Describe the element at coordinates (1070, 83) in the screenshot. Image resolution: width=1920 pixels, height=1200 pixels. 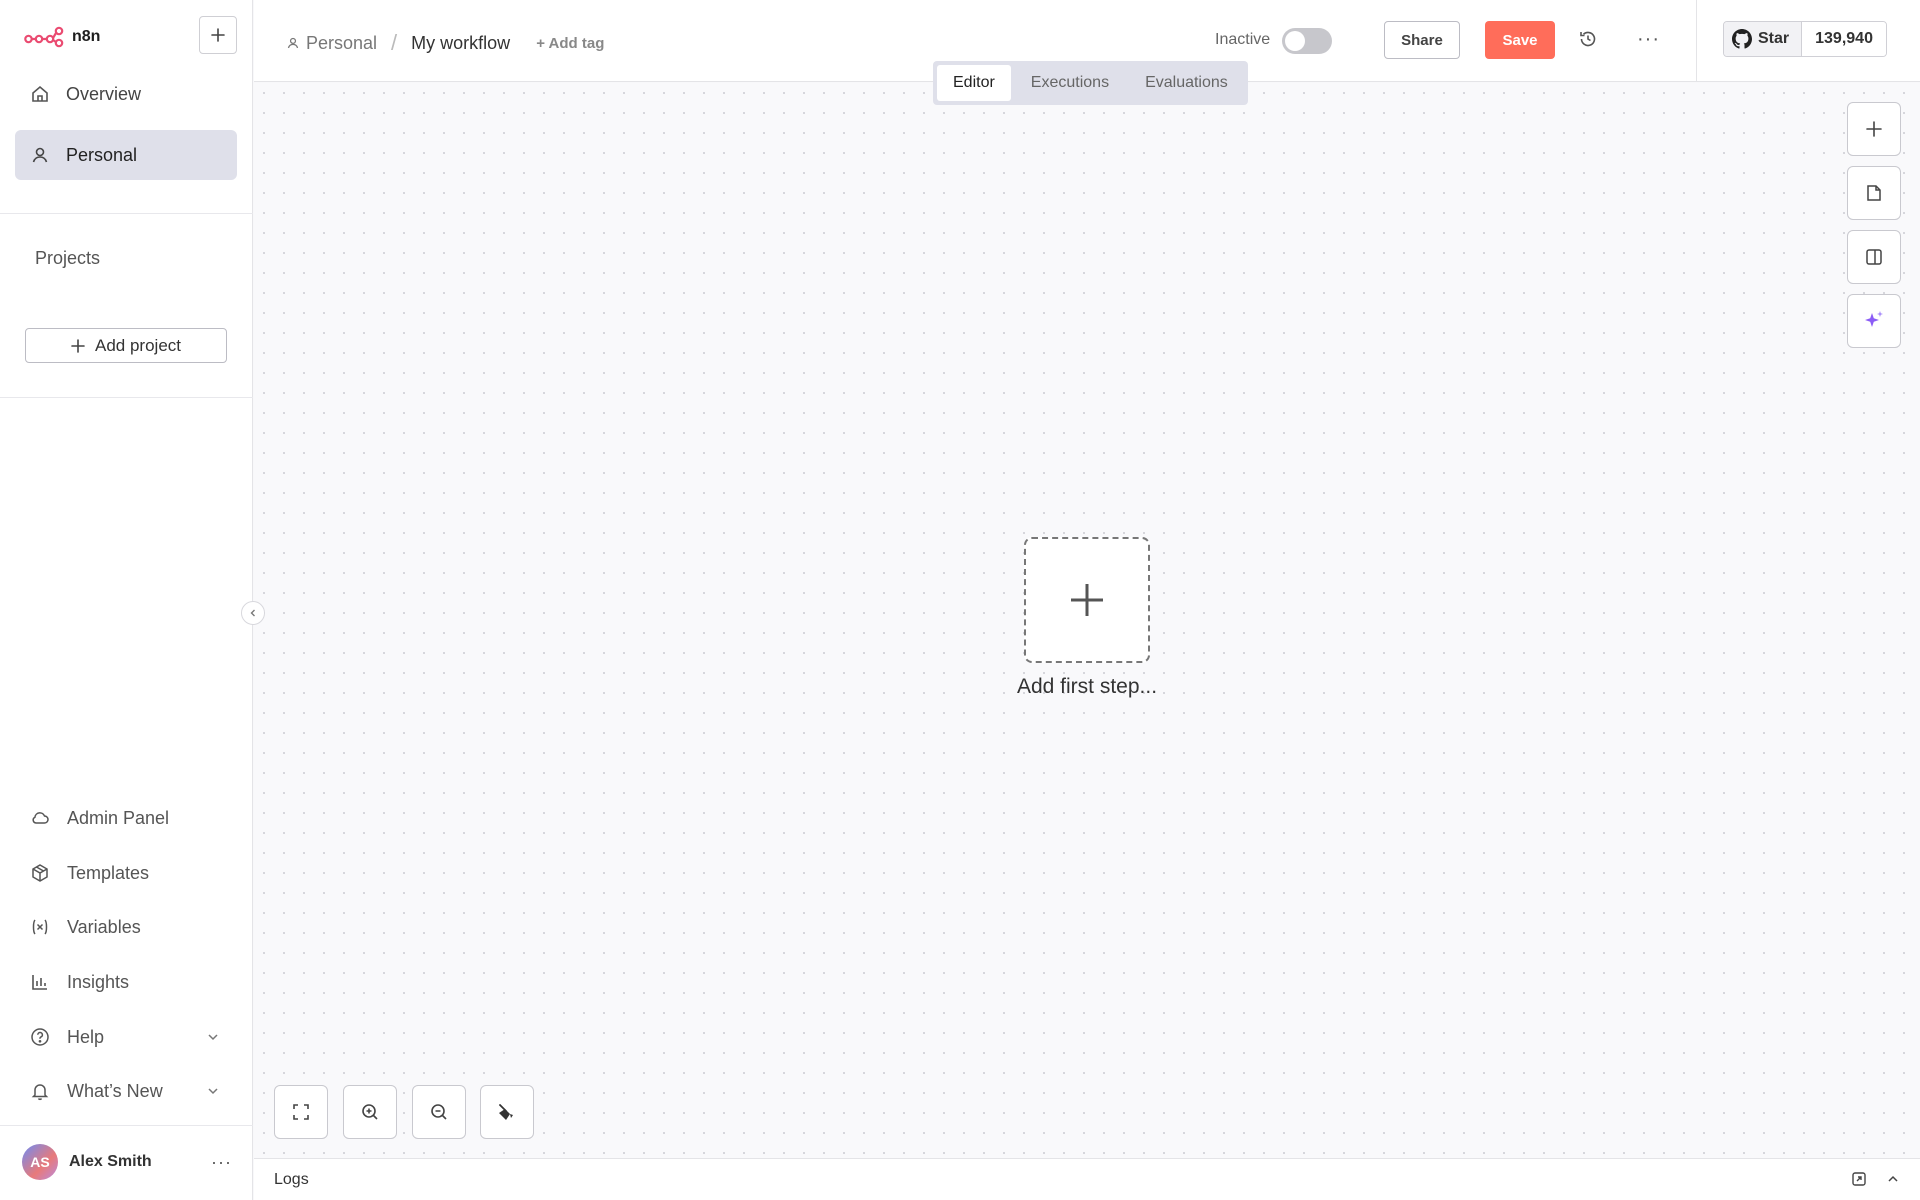
I see `tab-executions: Executions` at that location.